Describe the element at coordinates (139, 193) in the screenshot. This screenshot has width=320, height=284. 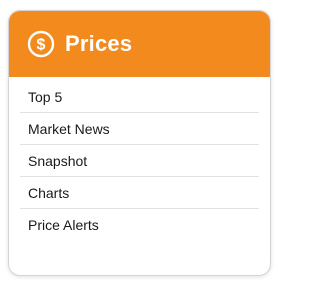
I see `menu-item-charts: Charts` at that location.